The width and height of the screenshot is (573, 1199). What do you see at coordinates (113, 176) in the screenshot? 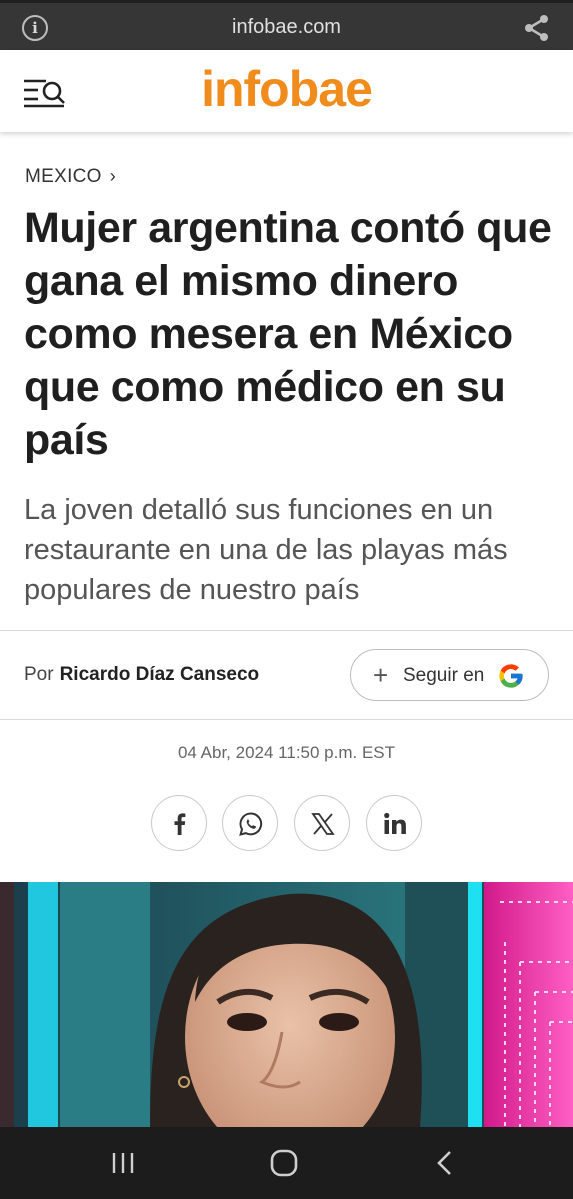
I see `chevron-right-icon: ›` at bounding box center [113, 176].